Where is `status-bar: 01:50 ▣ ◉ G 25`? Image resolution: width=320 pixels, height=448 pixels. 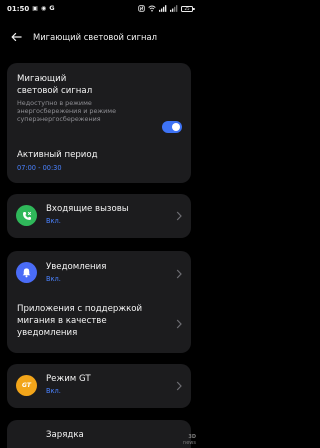
status-bar: 01:50 ▣ ◉ G 25 is located at coordinates (100, 8).